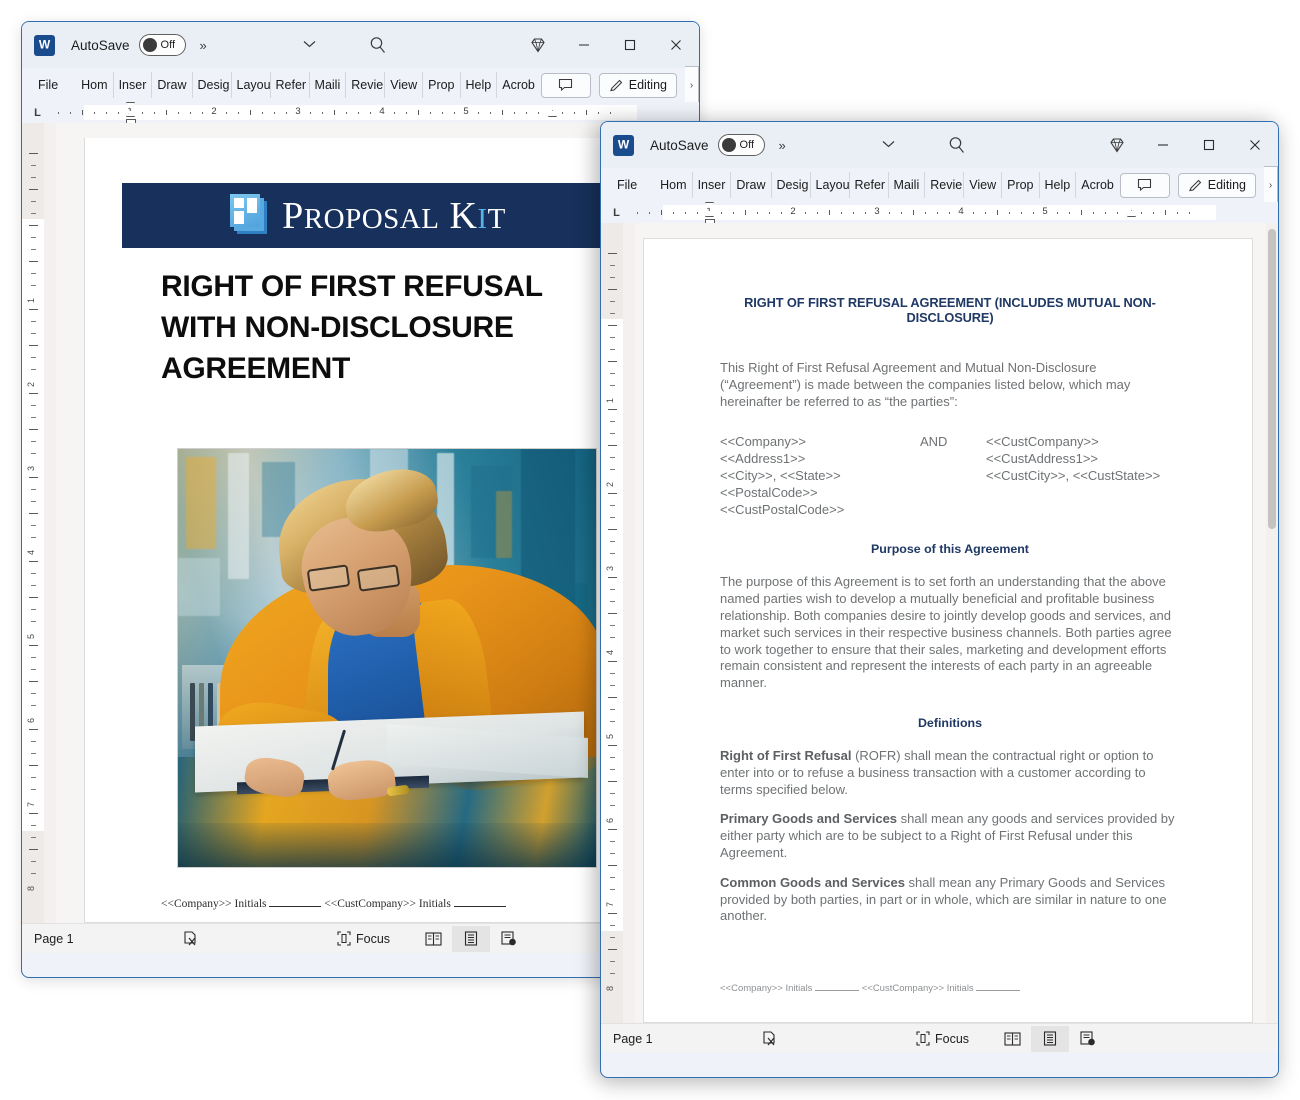 This screenshot has width=1300, height=1100. What do you see at coordinates (33, 523) in the screenshot?
I see `vertical-ruler-back: 1 2 3 4 5 6 7 8` at bounding box center [33, 523].